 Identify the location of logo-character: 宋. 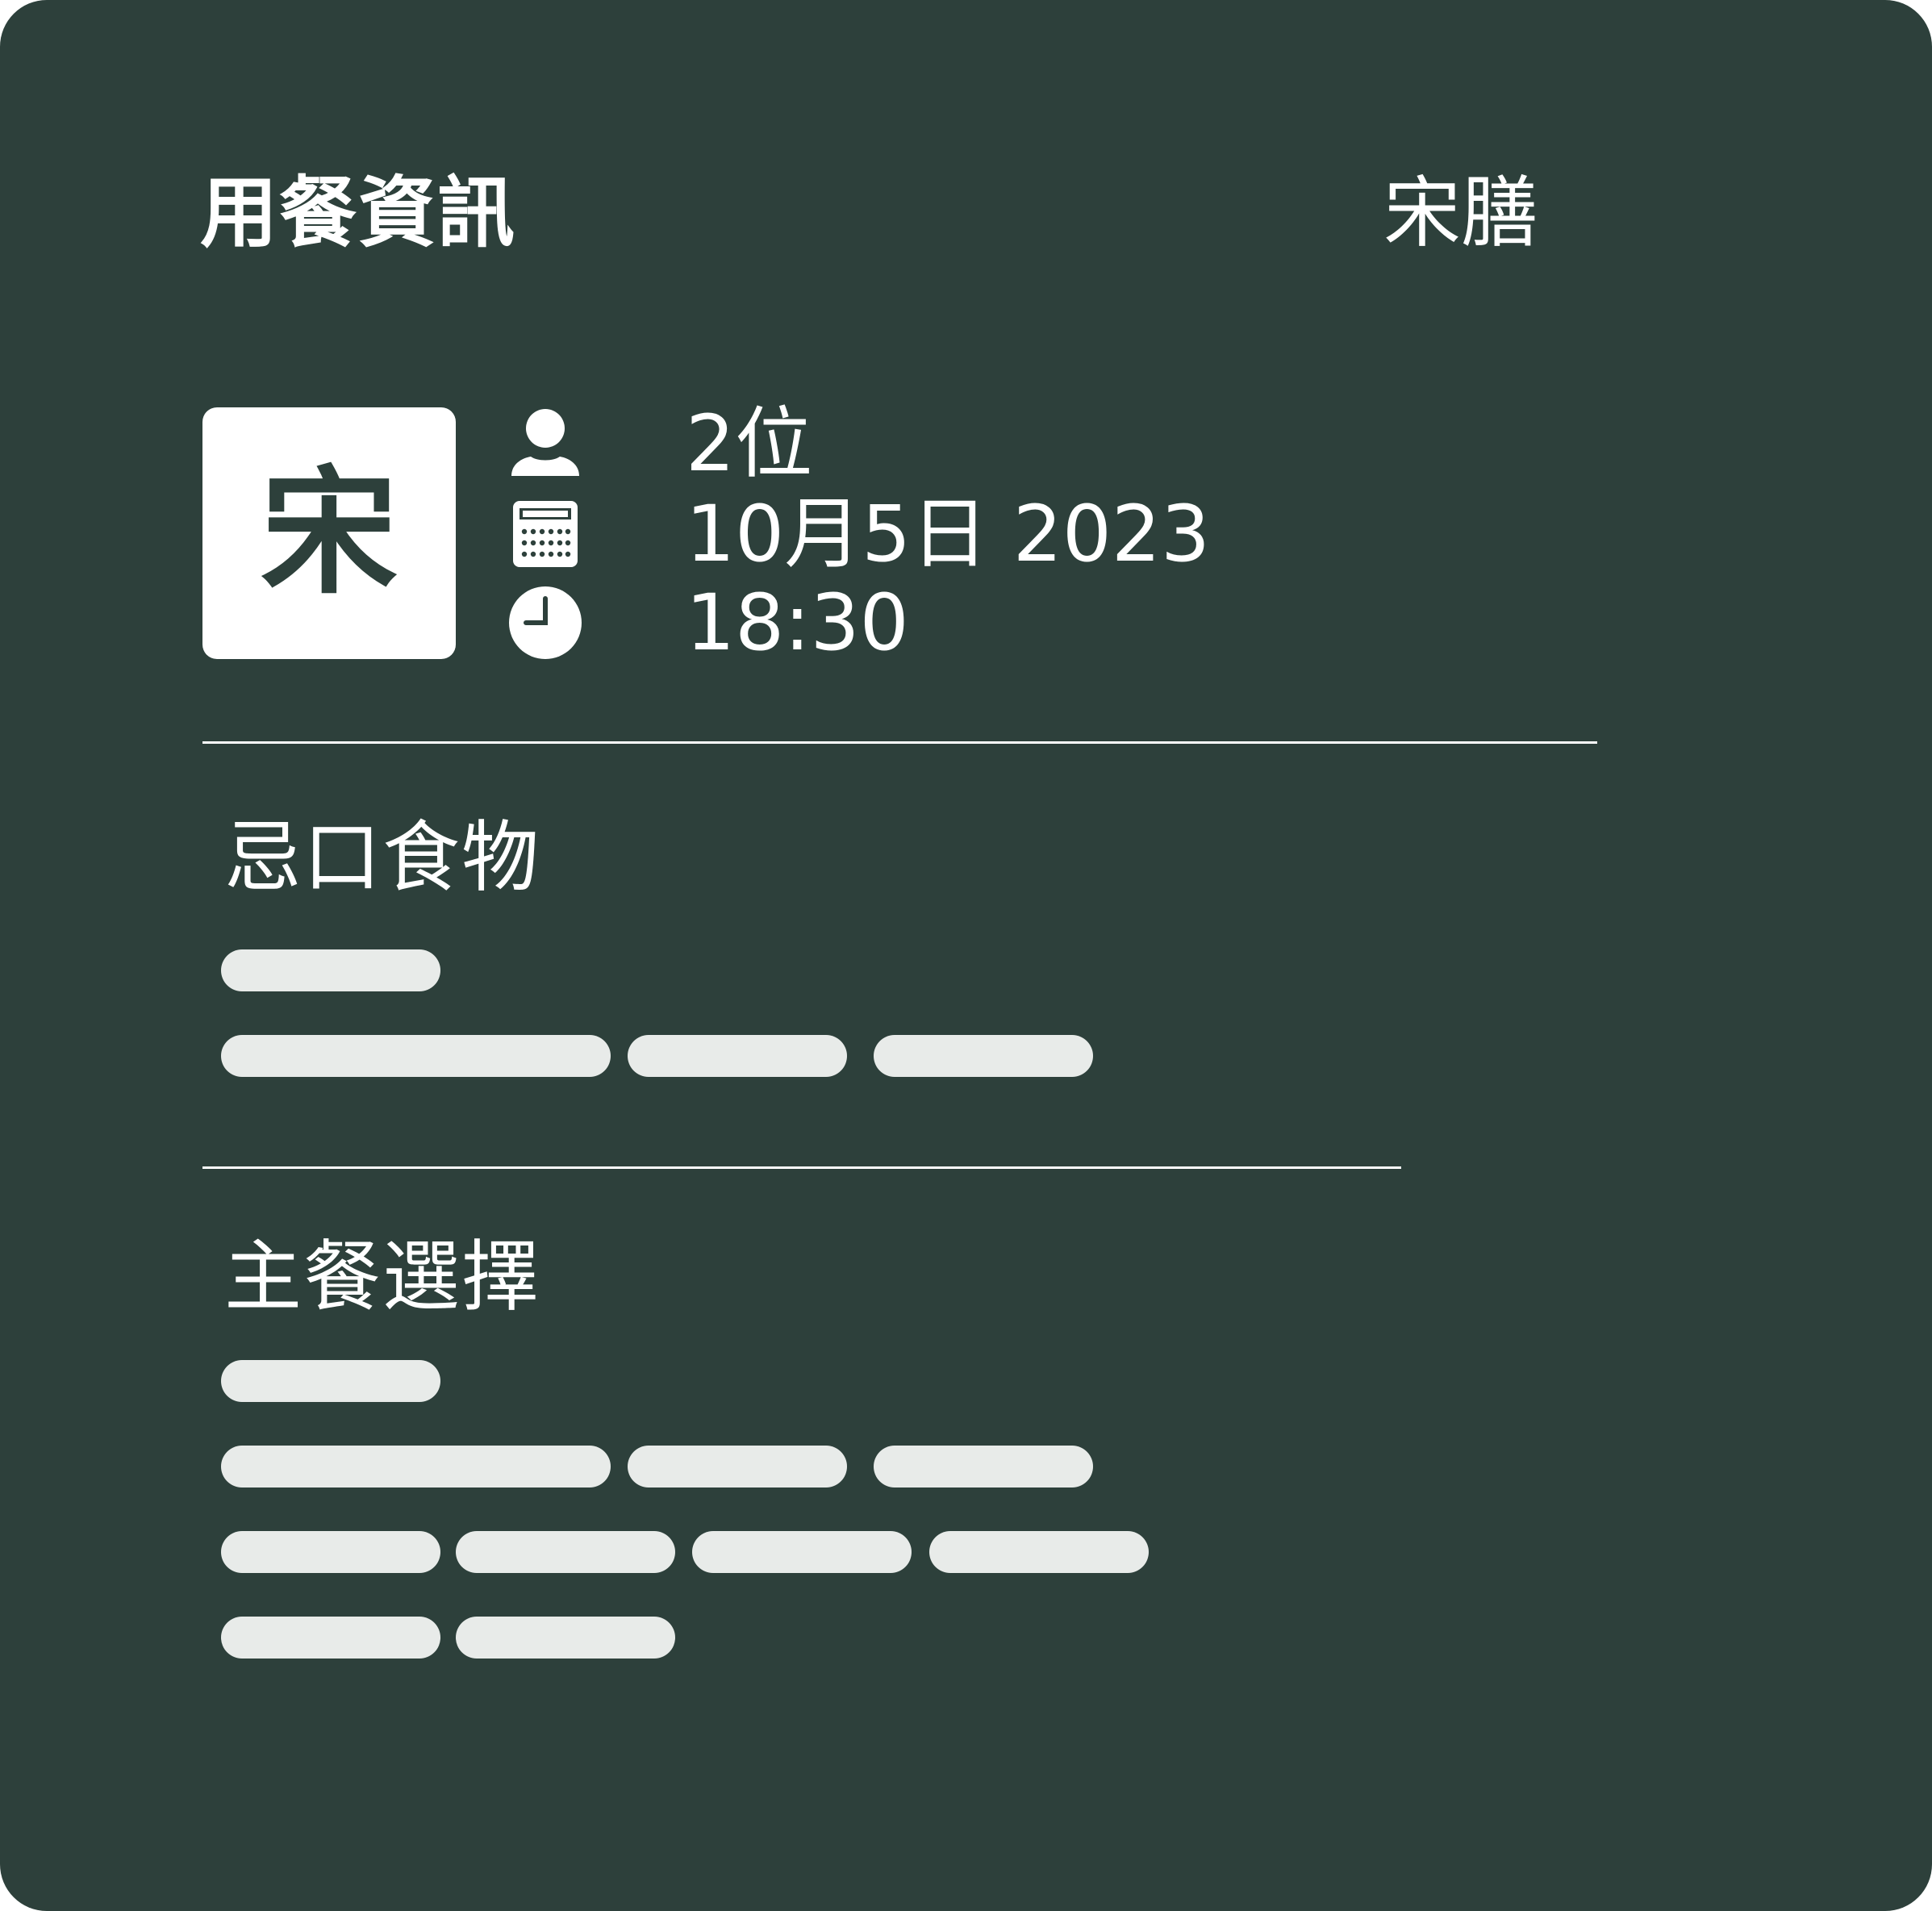
(329, 533).